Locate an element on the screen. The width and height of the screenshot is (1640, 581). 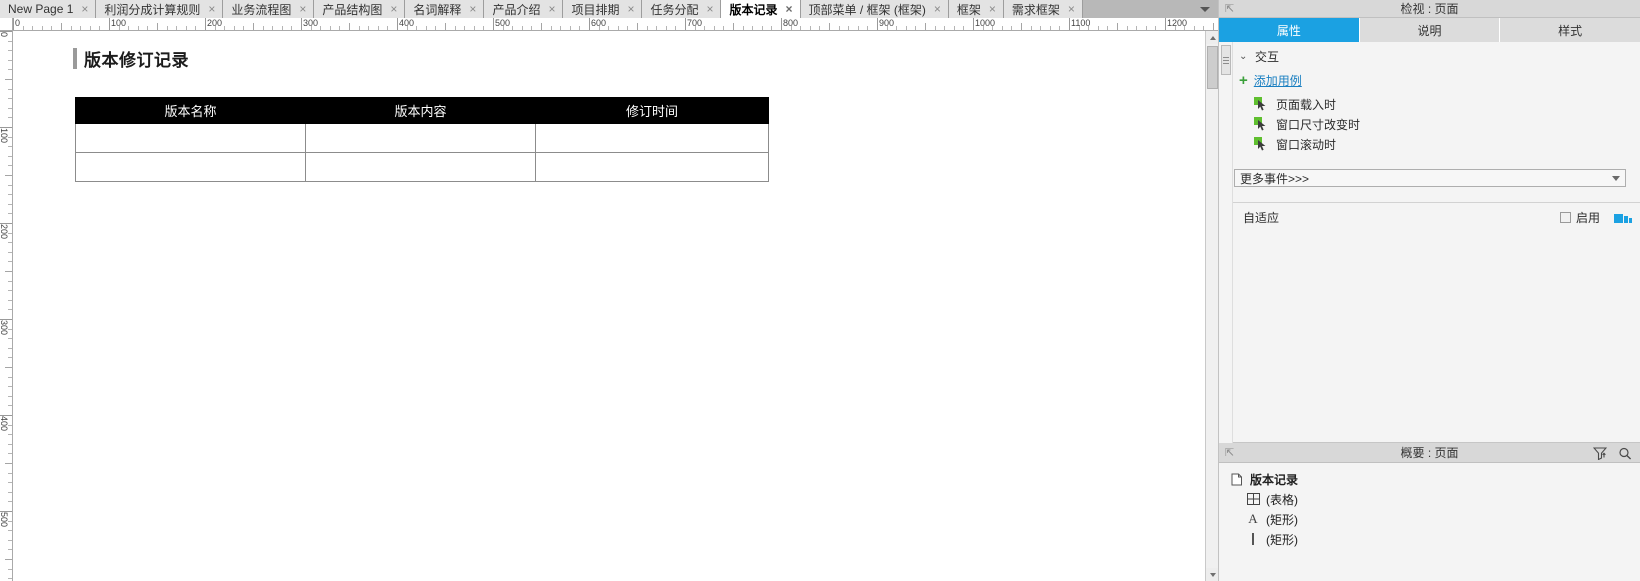
version-history-table: 版本名称 版本内容 修订时间 is located at coordinates (422, 139).